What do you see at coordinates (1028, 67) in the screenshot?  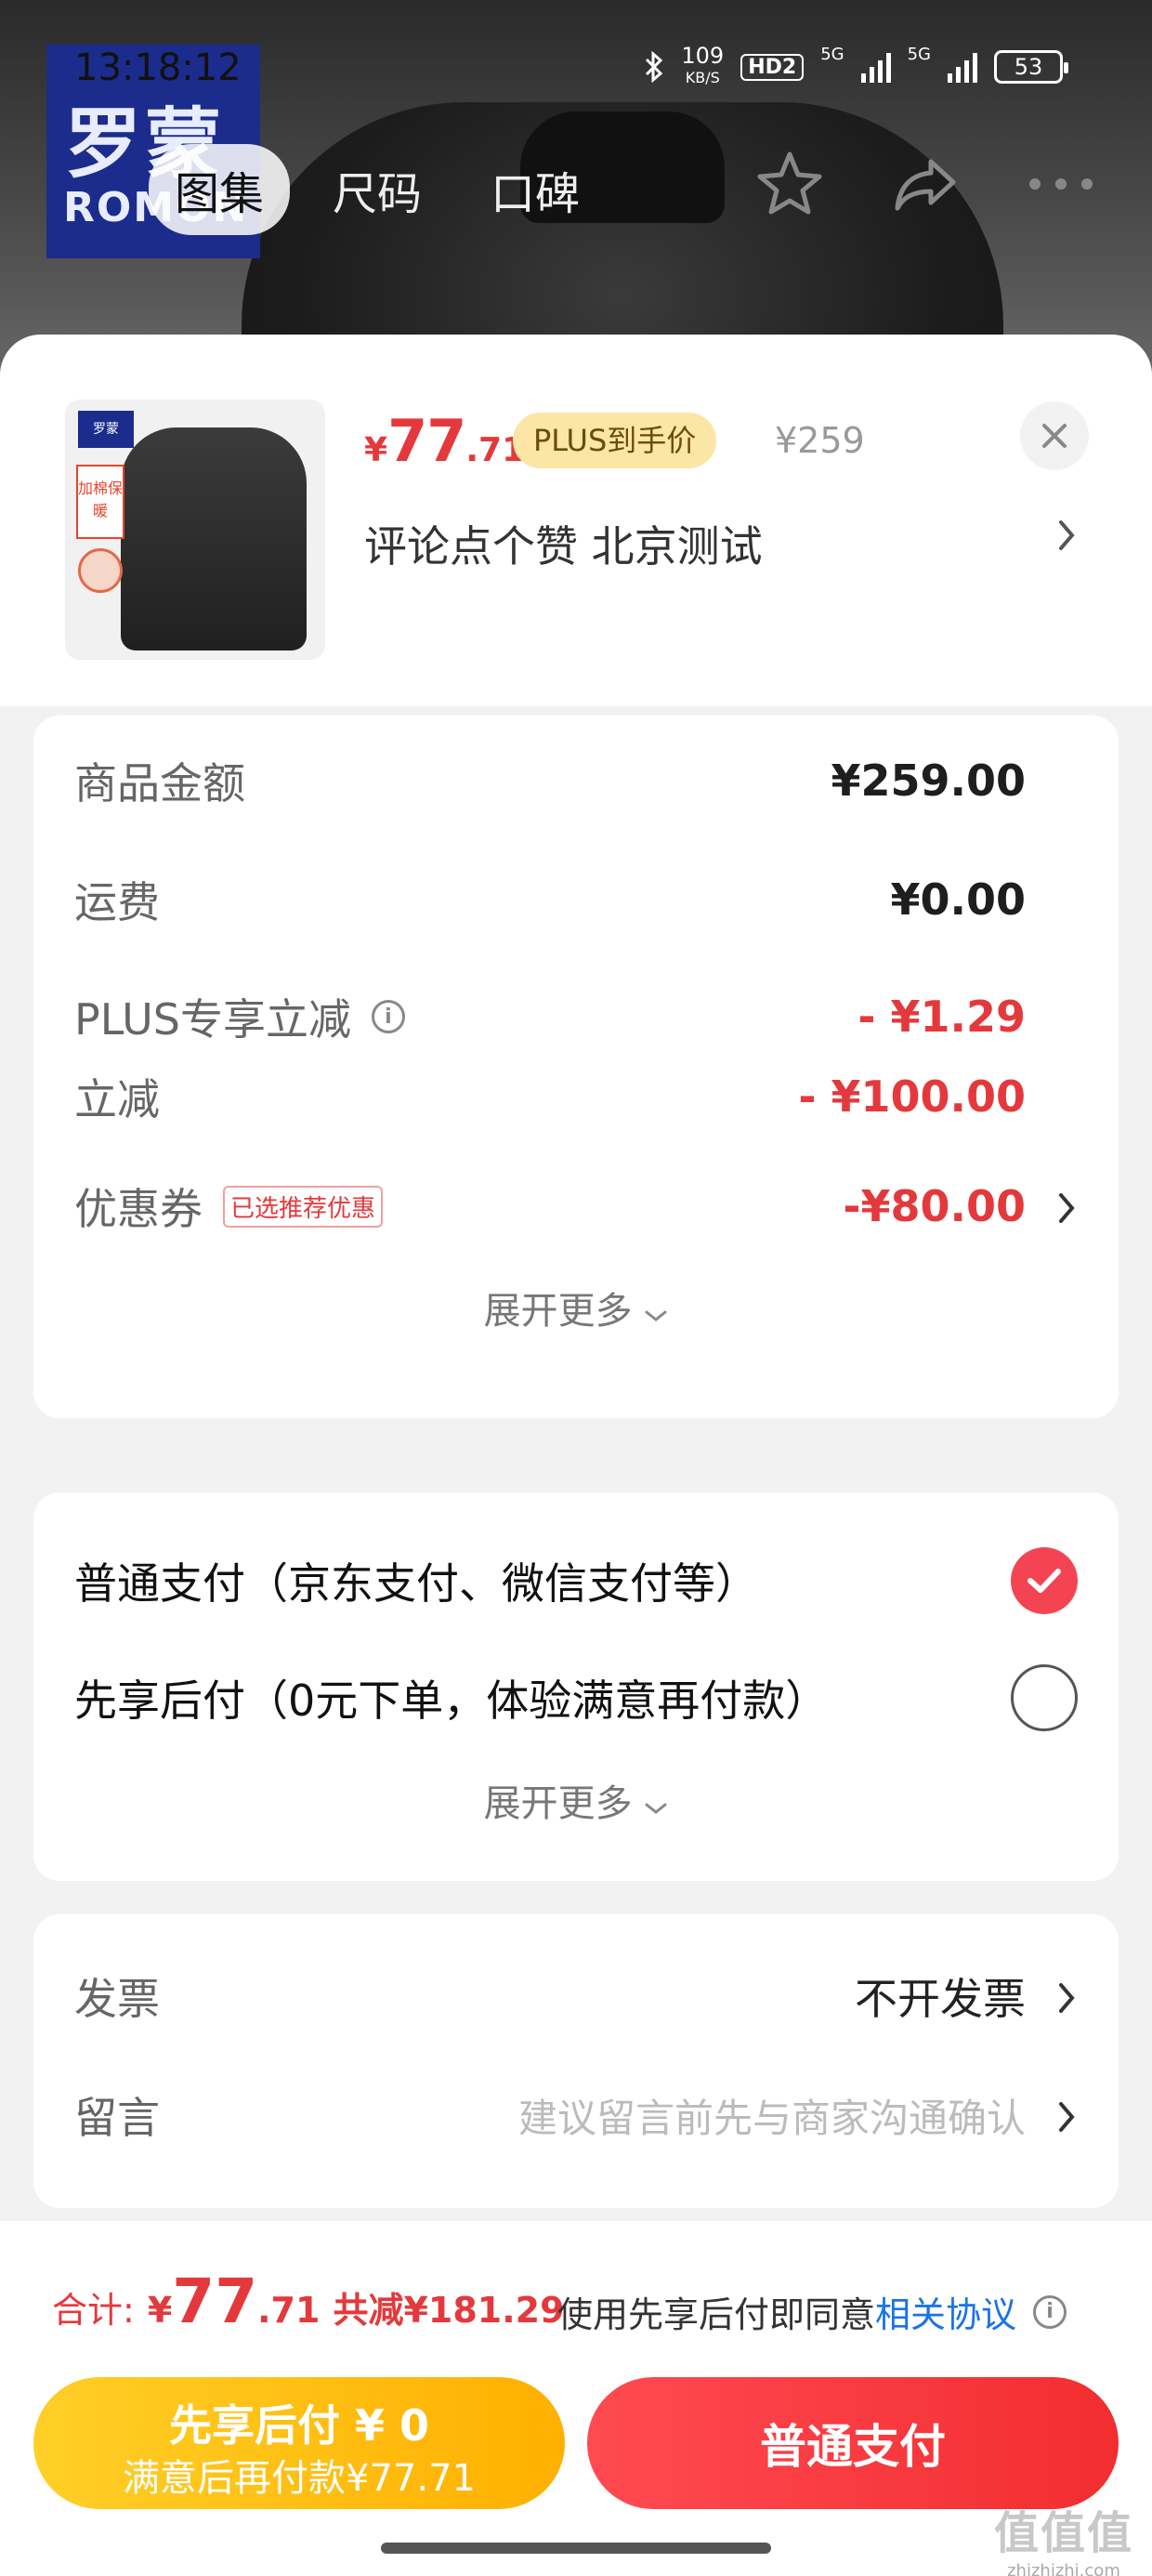 I see `battery-level: 53` at bounding box center [1028, 67].